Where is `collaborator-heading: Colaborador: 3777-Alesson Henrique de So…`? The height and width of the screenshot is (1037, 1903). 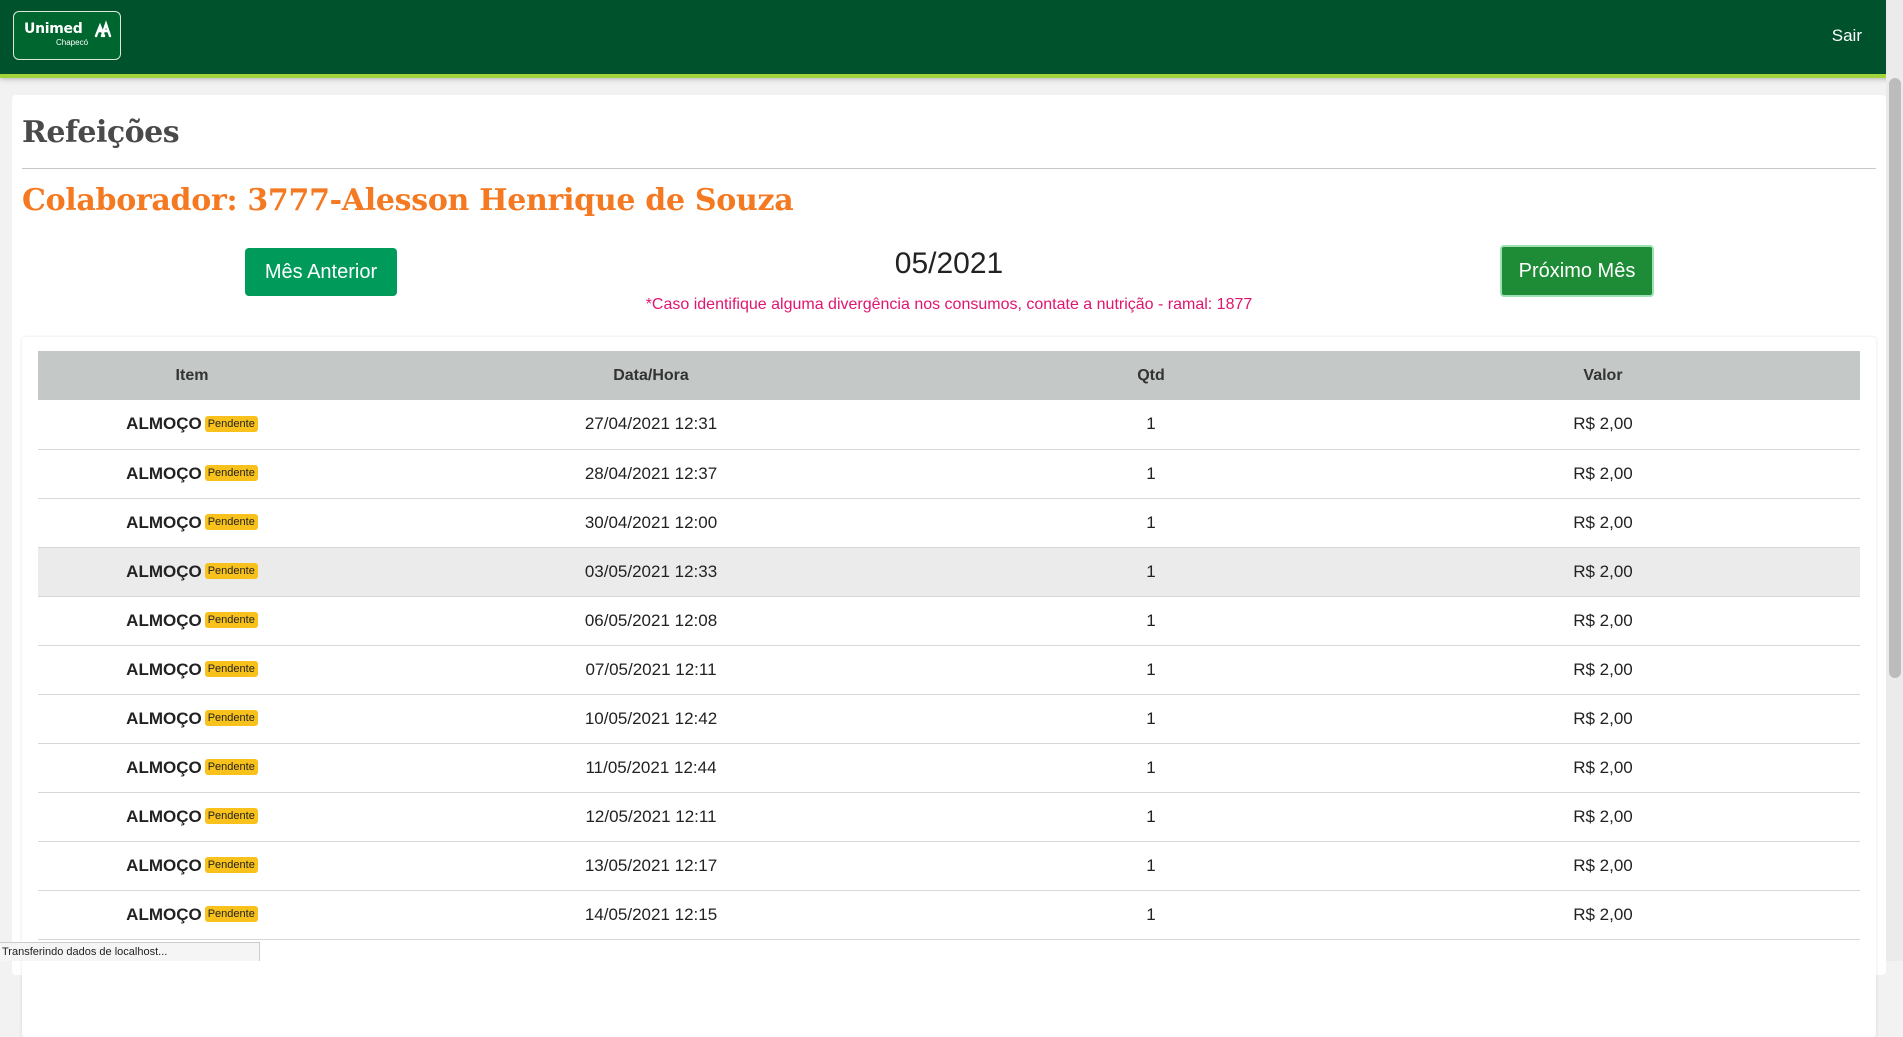 collaborator-heading: Colaborador: 3777-Alesson Henrique de So… is located at coordinates (408, 200).